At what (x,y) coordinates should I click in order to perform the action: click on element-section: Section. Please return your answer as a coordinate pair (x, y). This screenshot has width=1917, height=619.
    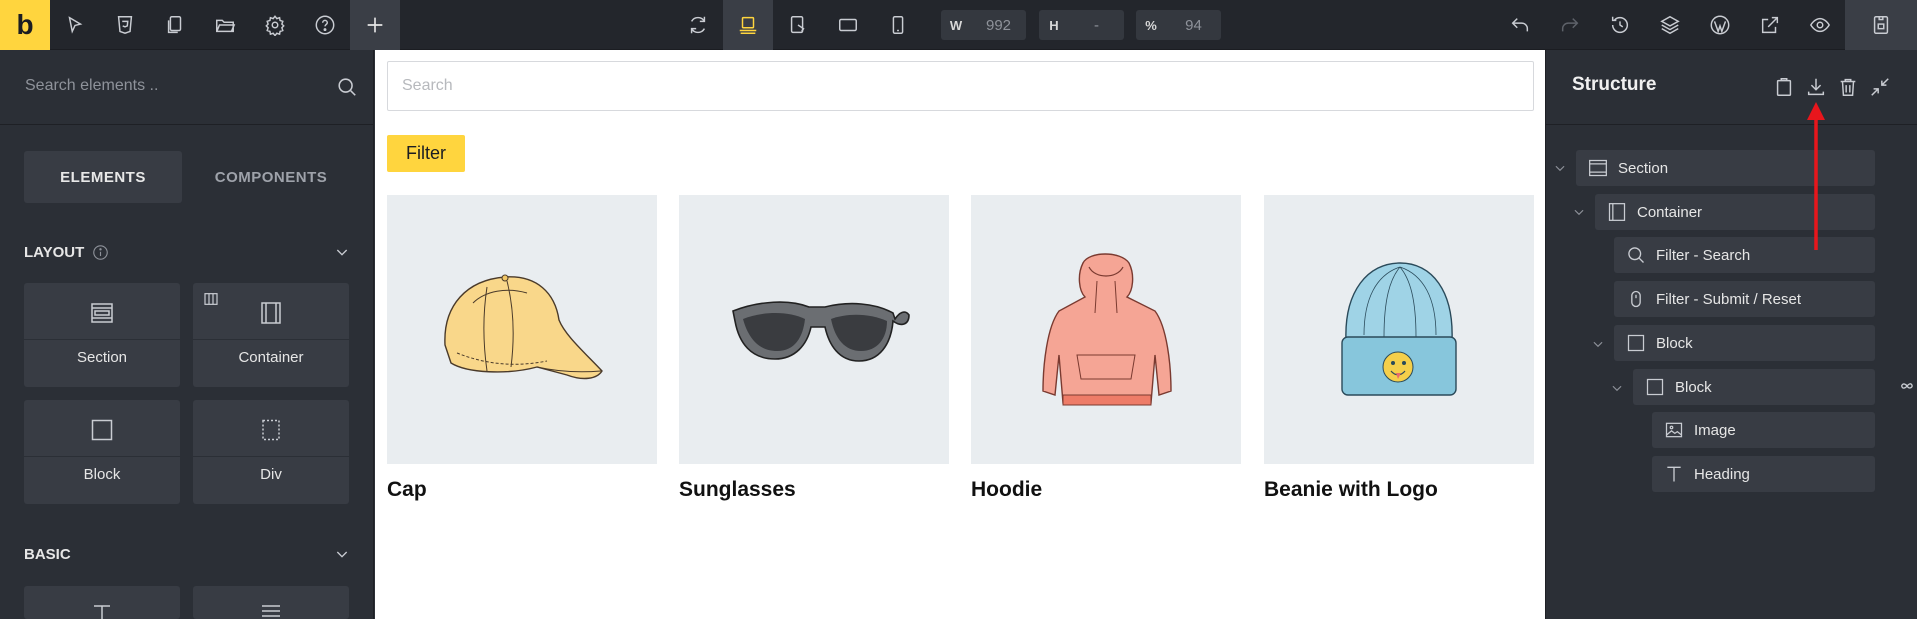
    Looking at the image, I should click on (102, 335).